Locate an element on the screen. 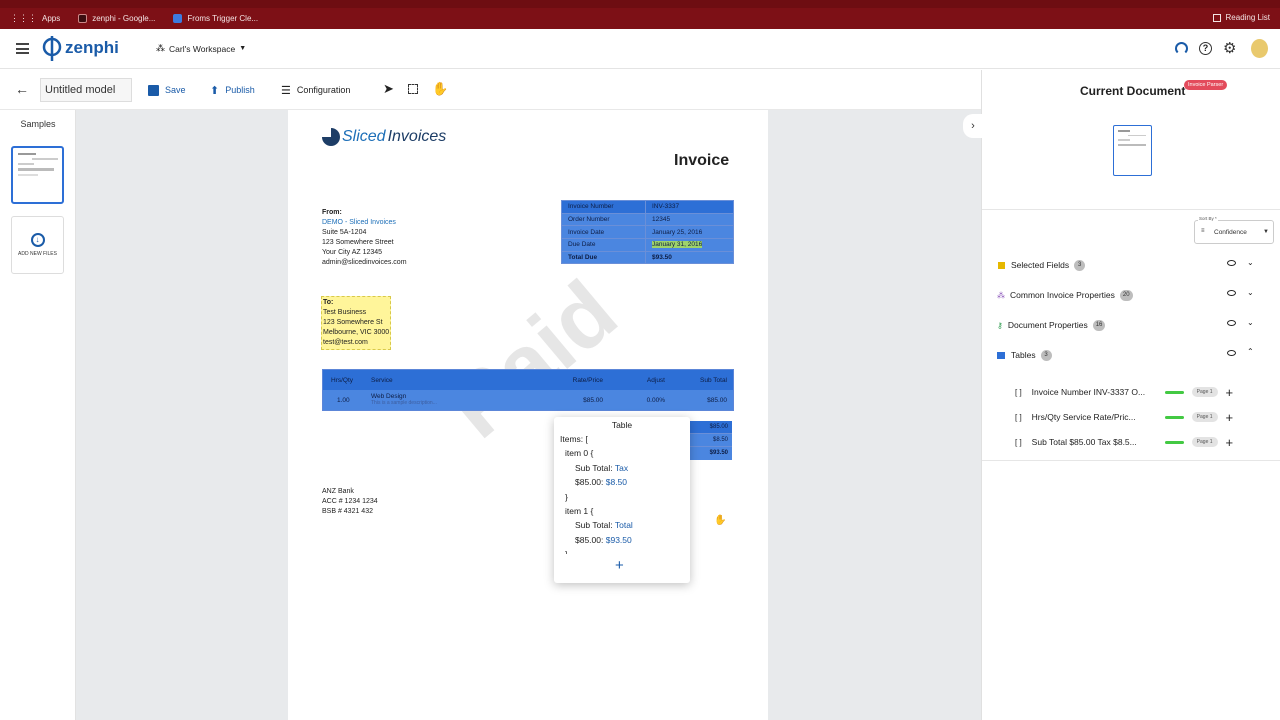 The image size is (1280, 720). invoice-parser-tag: Invoice Parser is located at coordinates (1206, 85).